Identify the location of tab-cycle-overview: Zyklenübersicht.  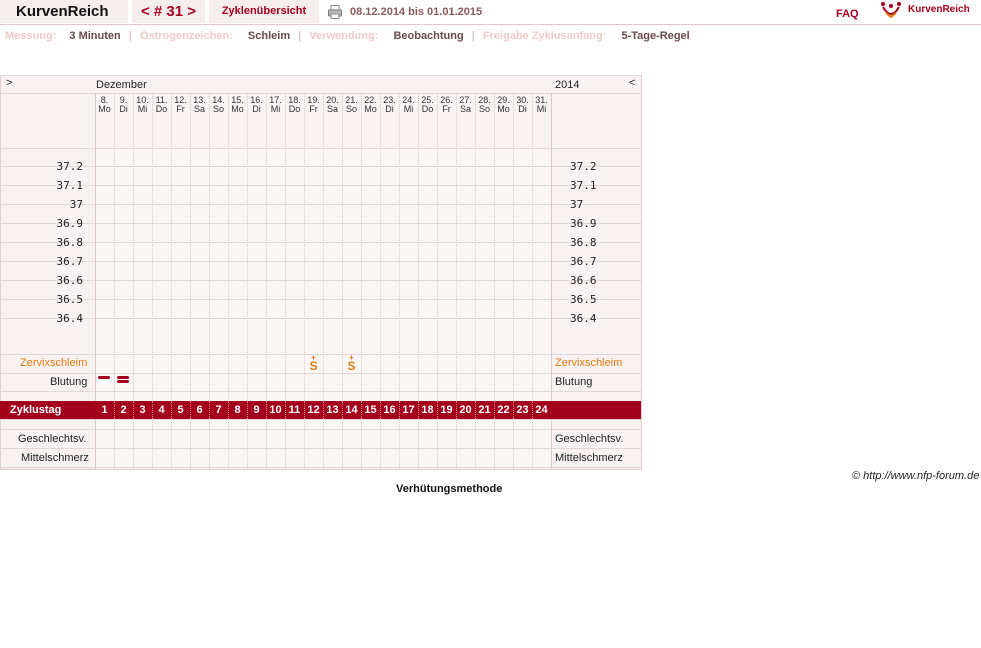
(264, 11).